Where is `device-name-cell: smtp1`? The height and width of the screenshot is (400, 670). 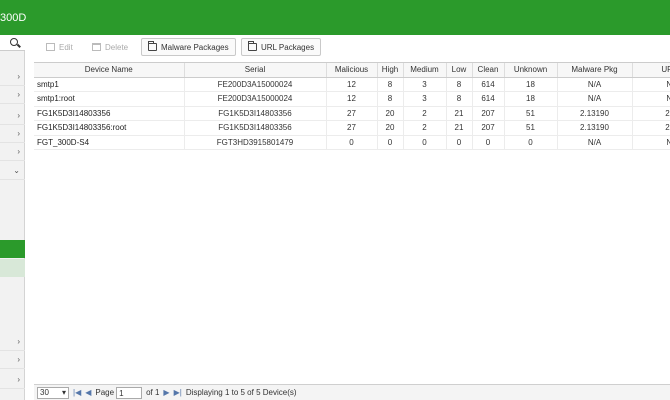
device-name-cell: smtp1 is located at coordinates (109, 84).